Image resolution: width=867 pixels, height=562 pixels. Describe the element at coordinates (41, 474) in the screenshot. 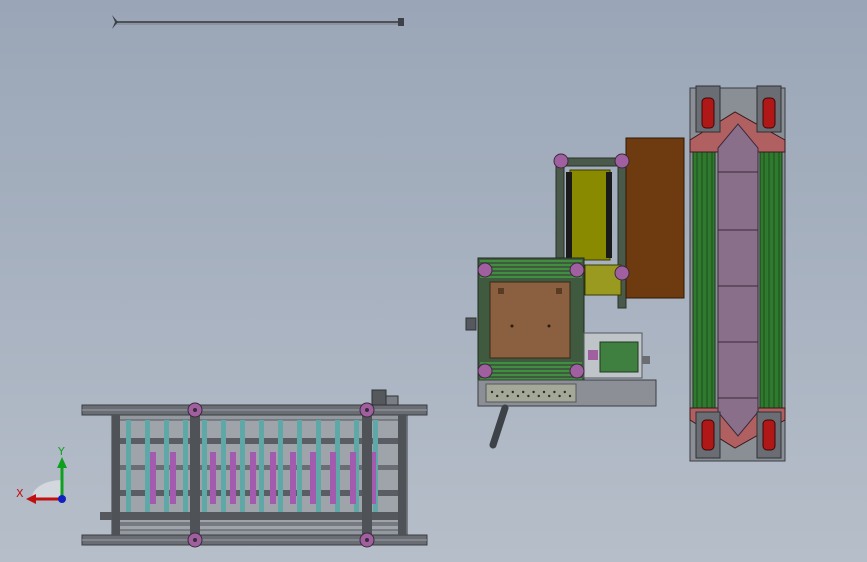

I see `axis-triad: Y X` at that location.